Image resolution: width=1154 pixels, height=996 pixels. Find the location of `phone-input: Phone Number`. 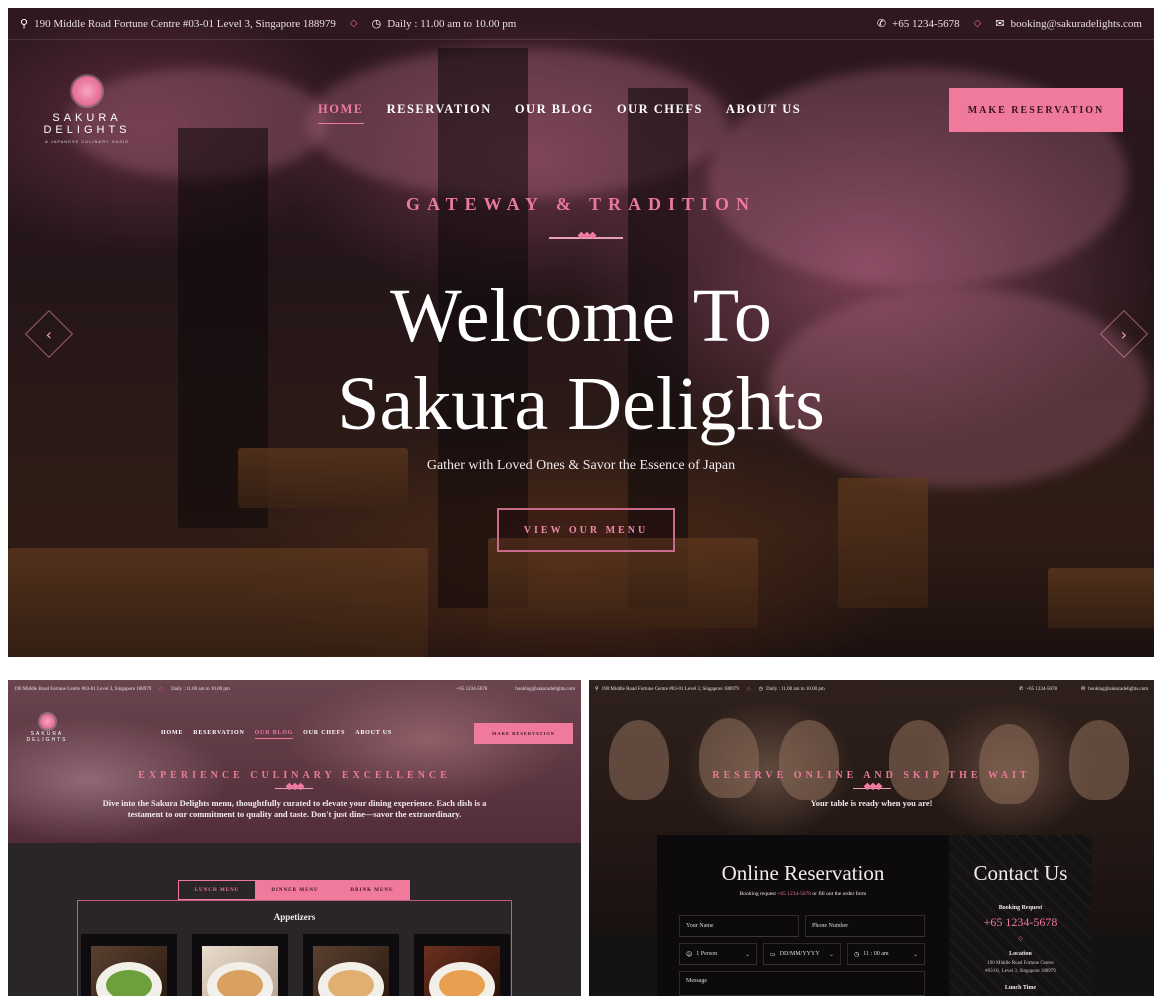

phone-input: Phone Number is located at coordinates (865, 926).